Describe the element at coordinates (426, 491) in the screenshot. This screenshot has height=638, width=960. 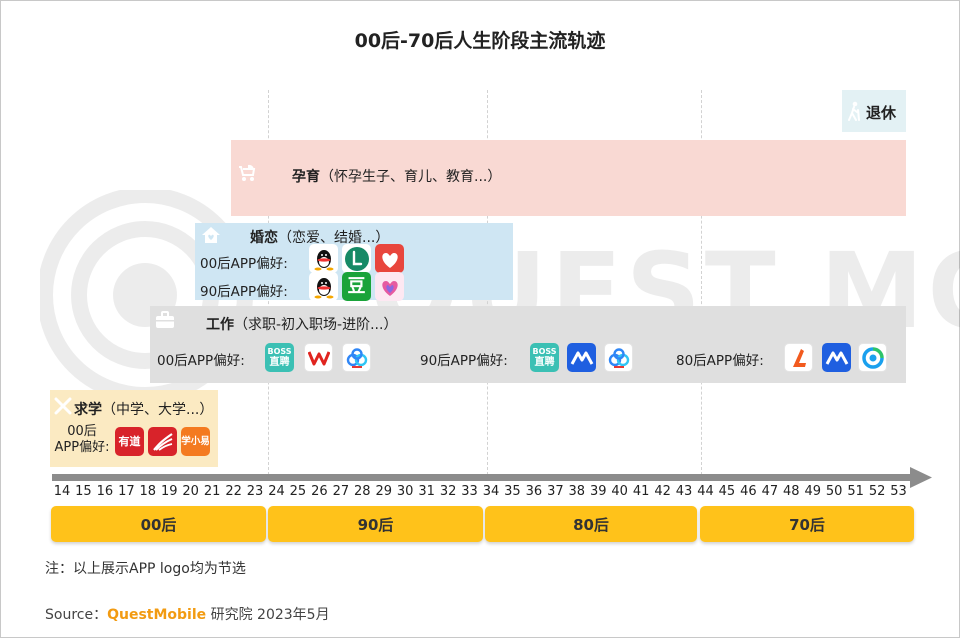
I see `age-tick-31: 31` at that location.